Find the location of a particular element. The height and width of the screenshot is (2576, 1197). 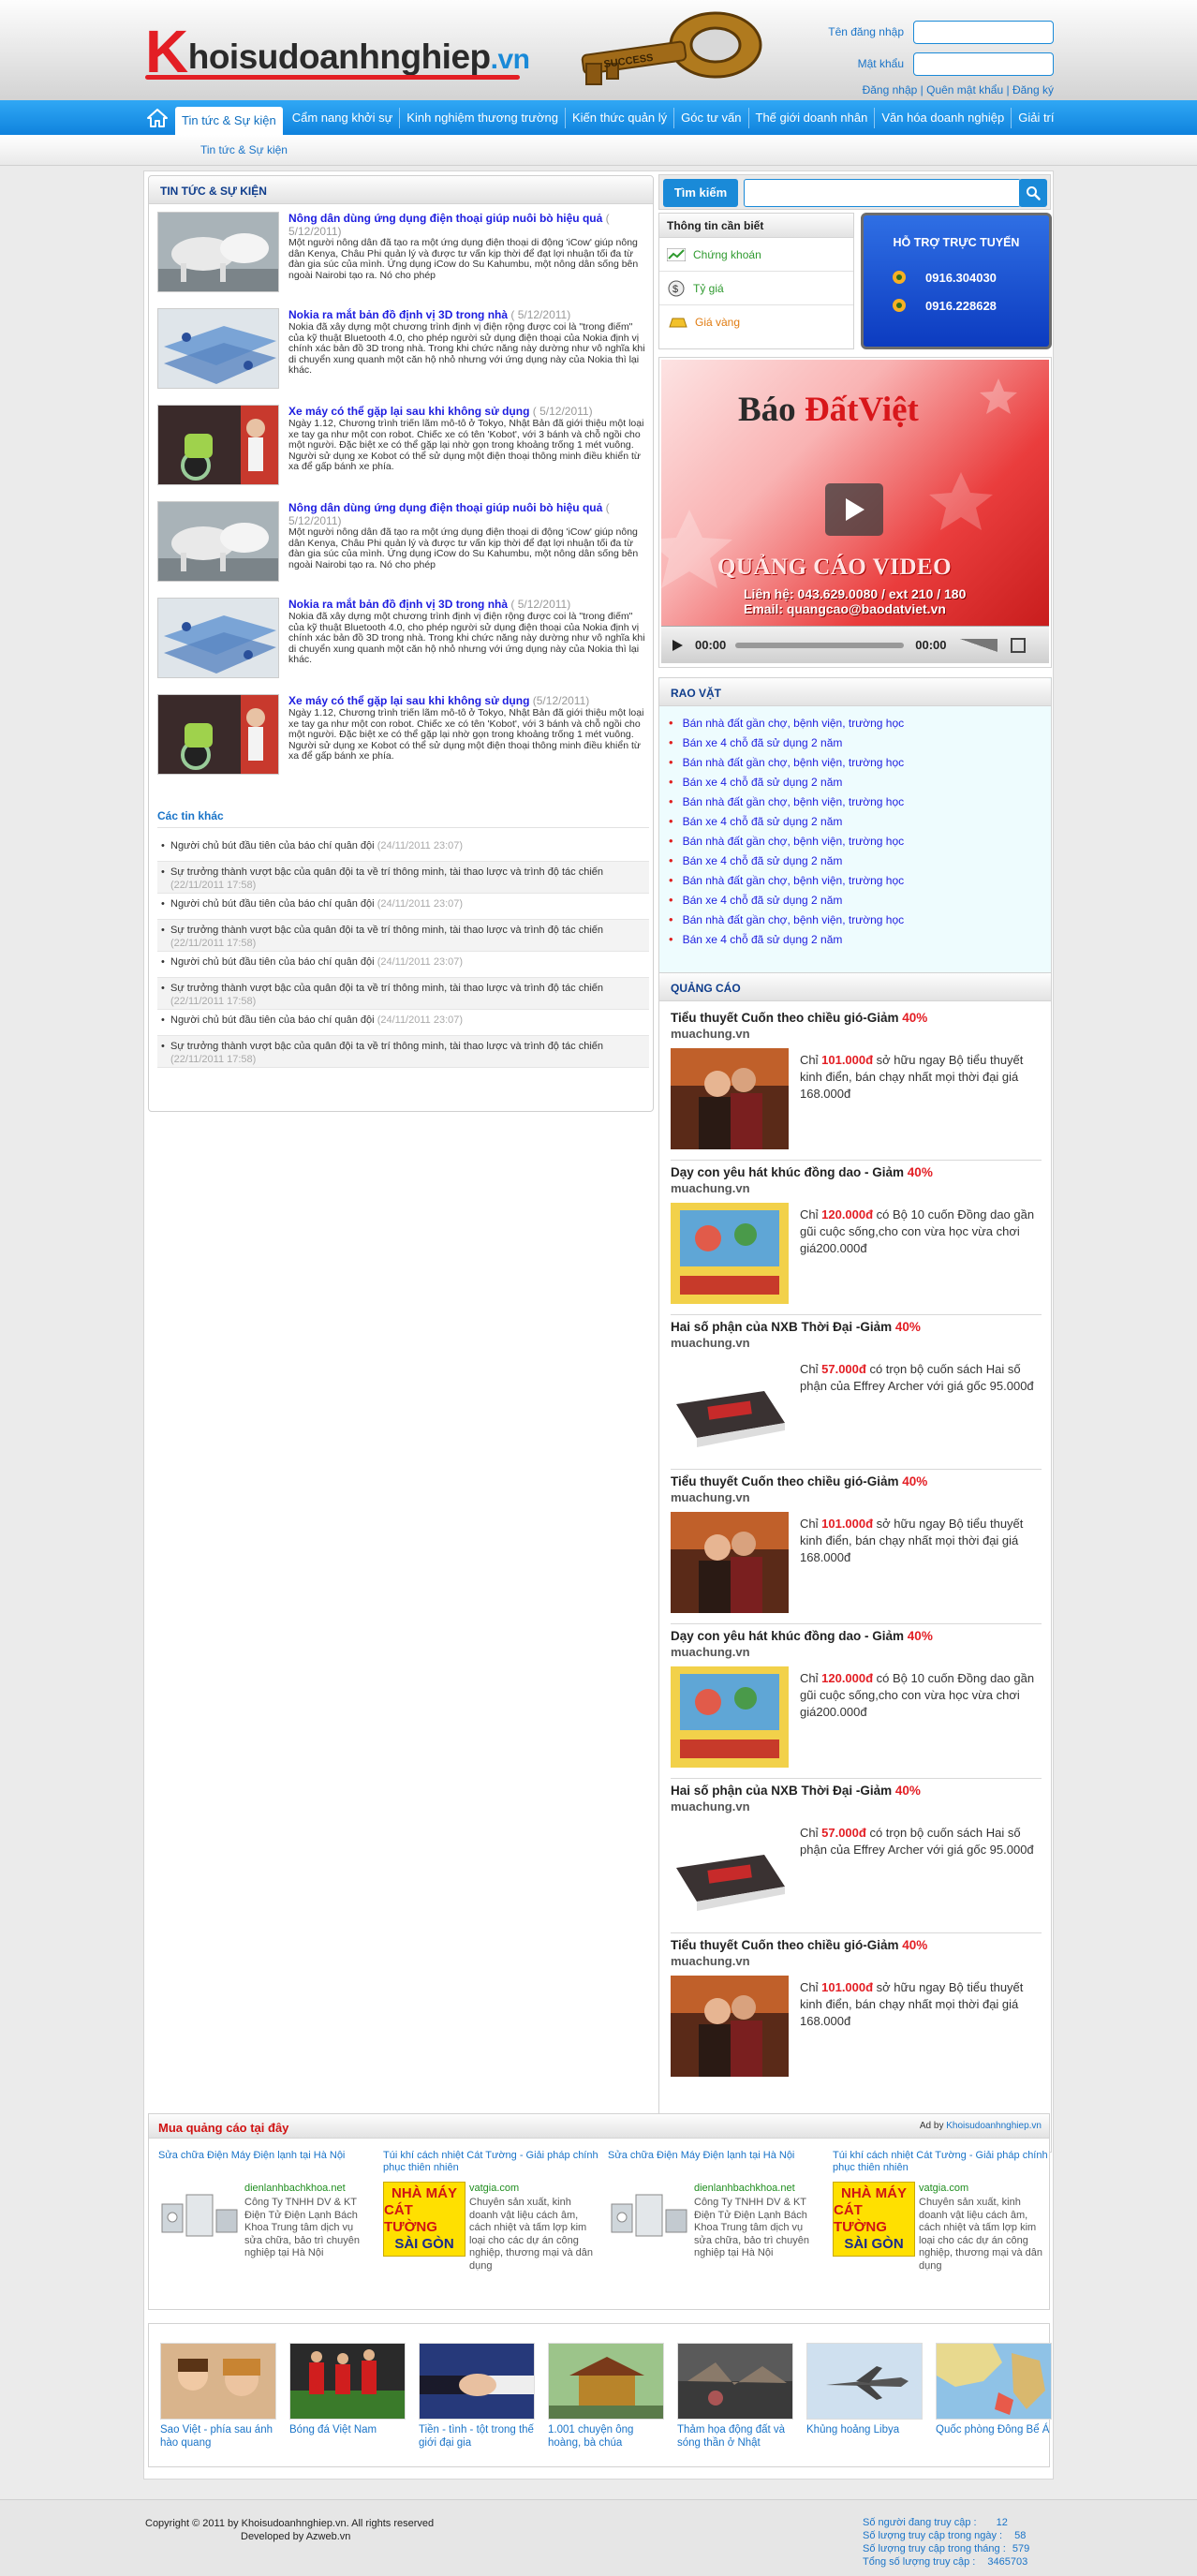

gallery-caption: Khủng hoảng Libya is located at coordinates (865, 2430).